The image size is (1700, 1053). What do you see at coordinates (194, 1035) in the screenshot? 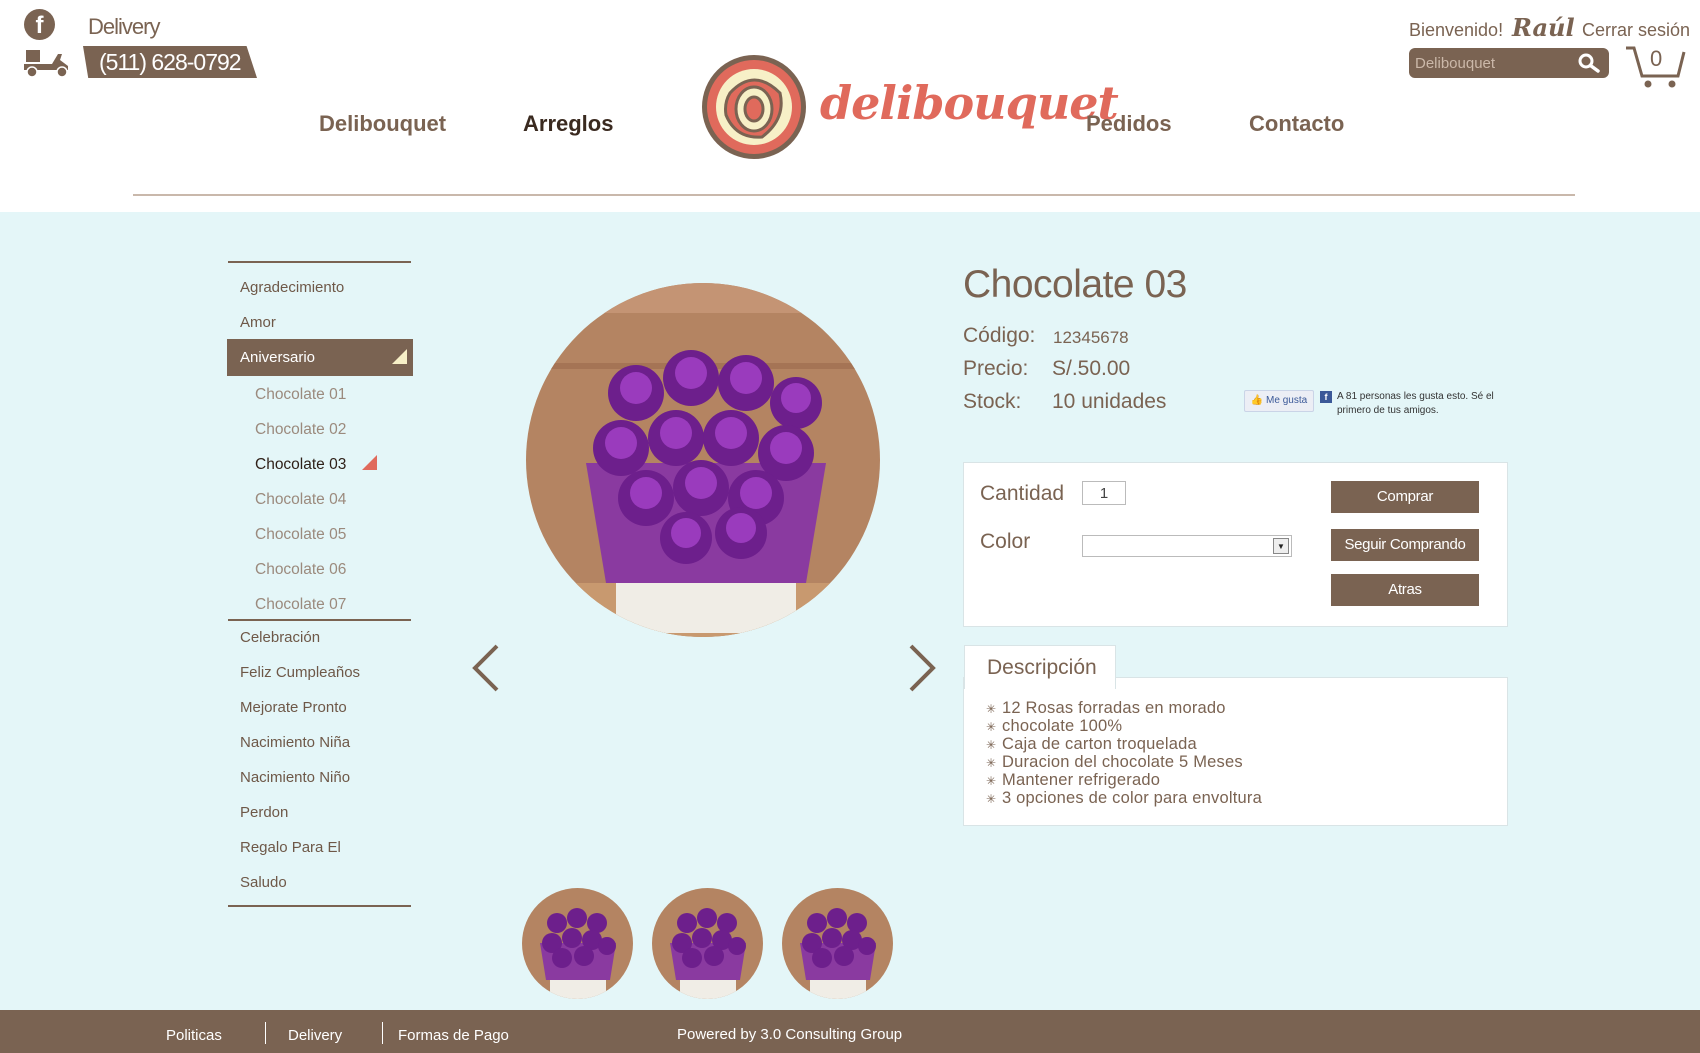
I see `footer-link-politicas: Politicas` at bounding box center [194, 1035].